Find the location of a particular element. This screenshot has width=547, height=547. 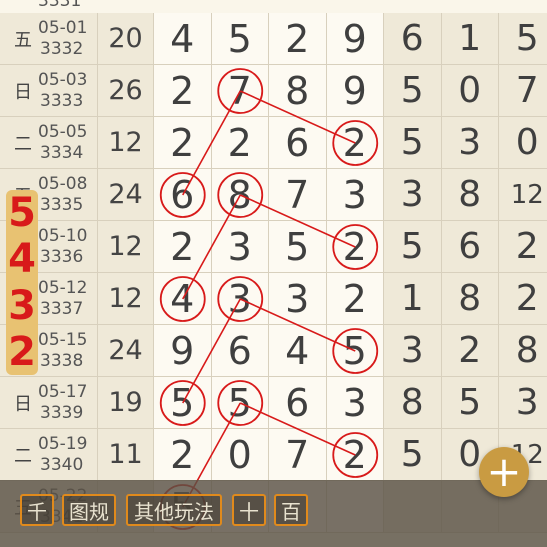

other-plays-button: 其他玩法 is located at coordinates (174, 510).